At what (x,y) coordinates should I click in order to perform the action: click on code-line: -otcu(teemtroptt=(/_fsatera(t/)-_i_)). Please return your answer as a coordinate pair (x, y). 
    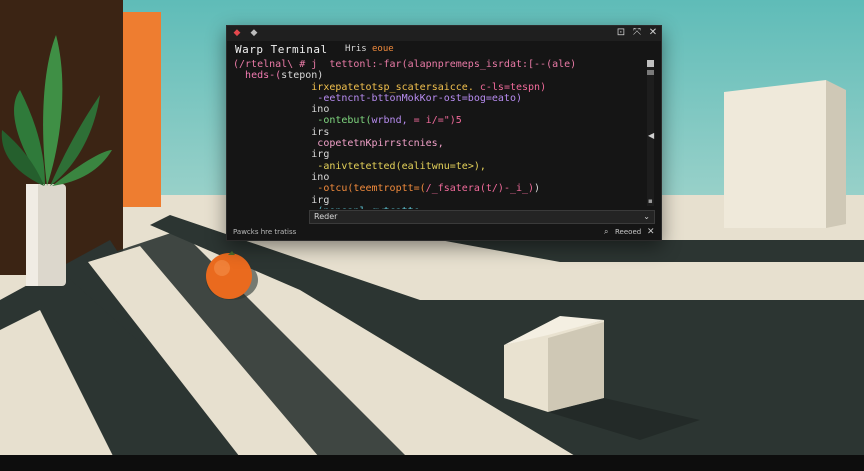
    Looking at the image, I should click on (439, 188).